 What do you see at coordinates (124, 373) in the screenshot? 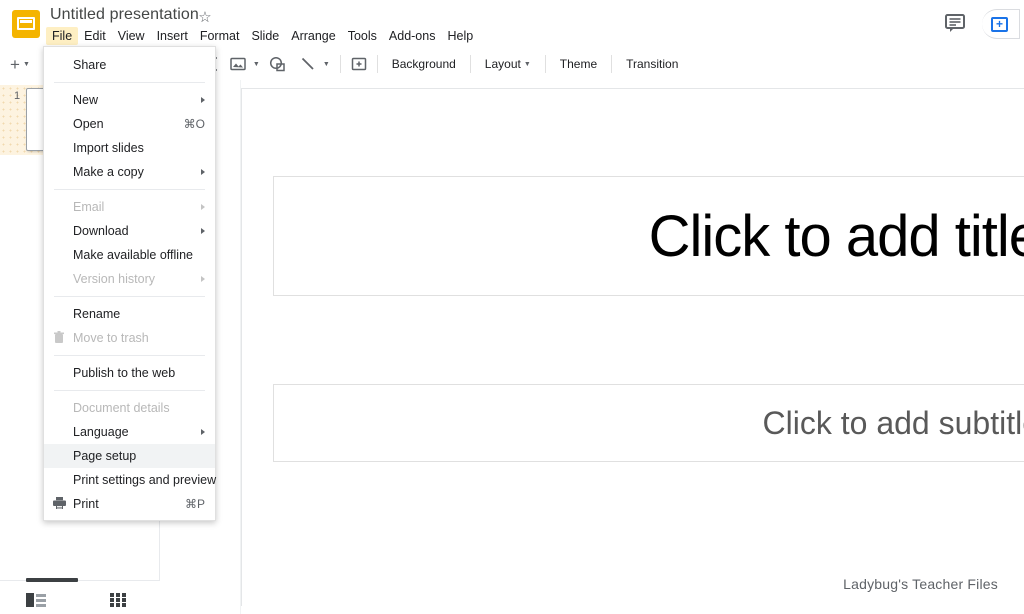
I see `file-menu-label: Publish to the web` at bounding box center [124, 373].